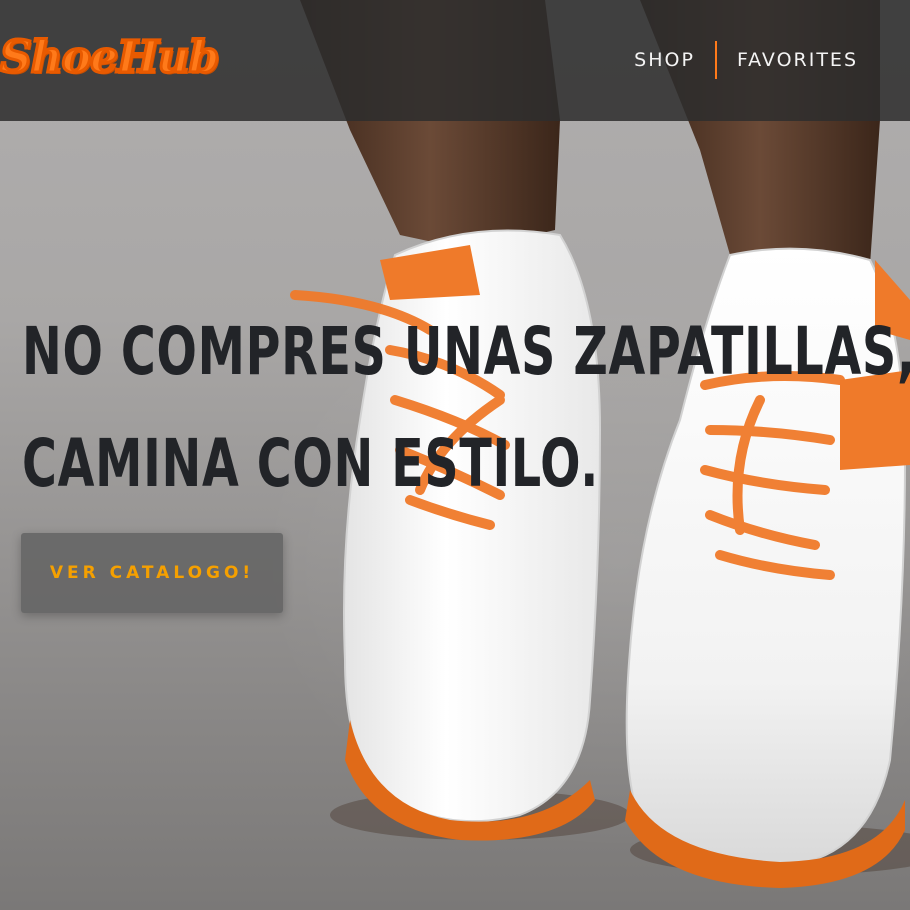  Describe the element at coordinates (466, 351) in the screenshot. I see `hero-headline-line-1: NO COMPRES UNAS ZAPATILLAS,` at that location.